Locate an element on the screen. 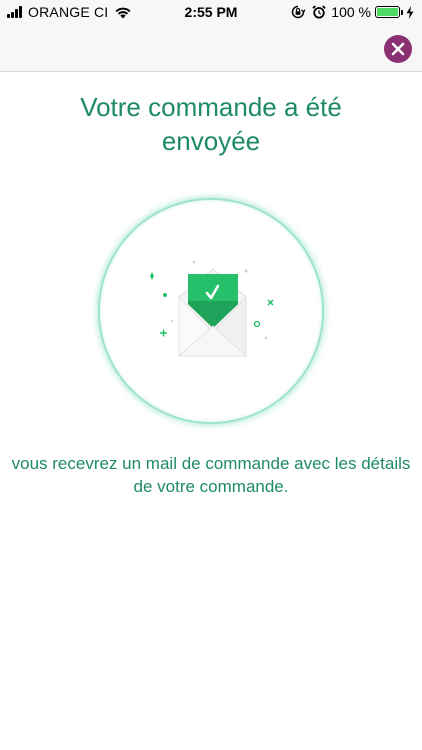  alarm-icon is located at coordinates (319, 12).